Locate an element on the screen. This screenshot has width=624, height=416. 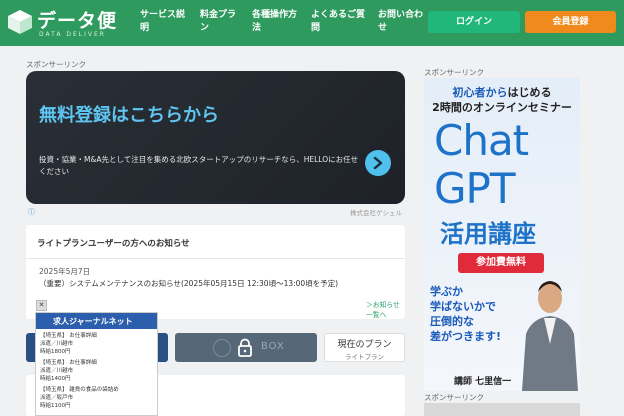
nav-faq: よくあるご質 問 is located at coordinates (338, 22).